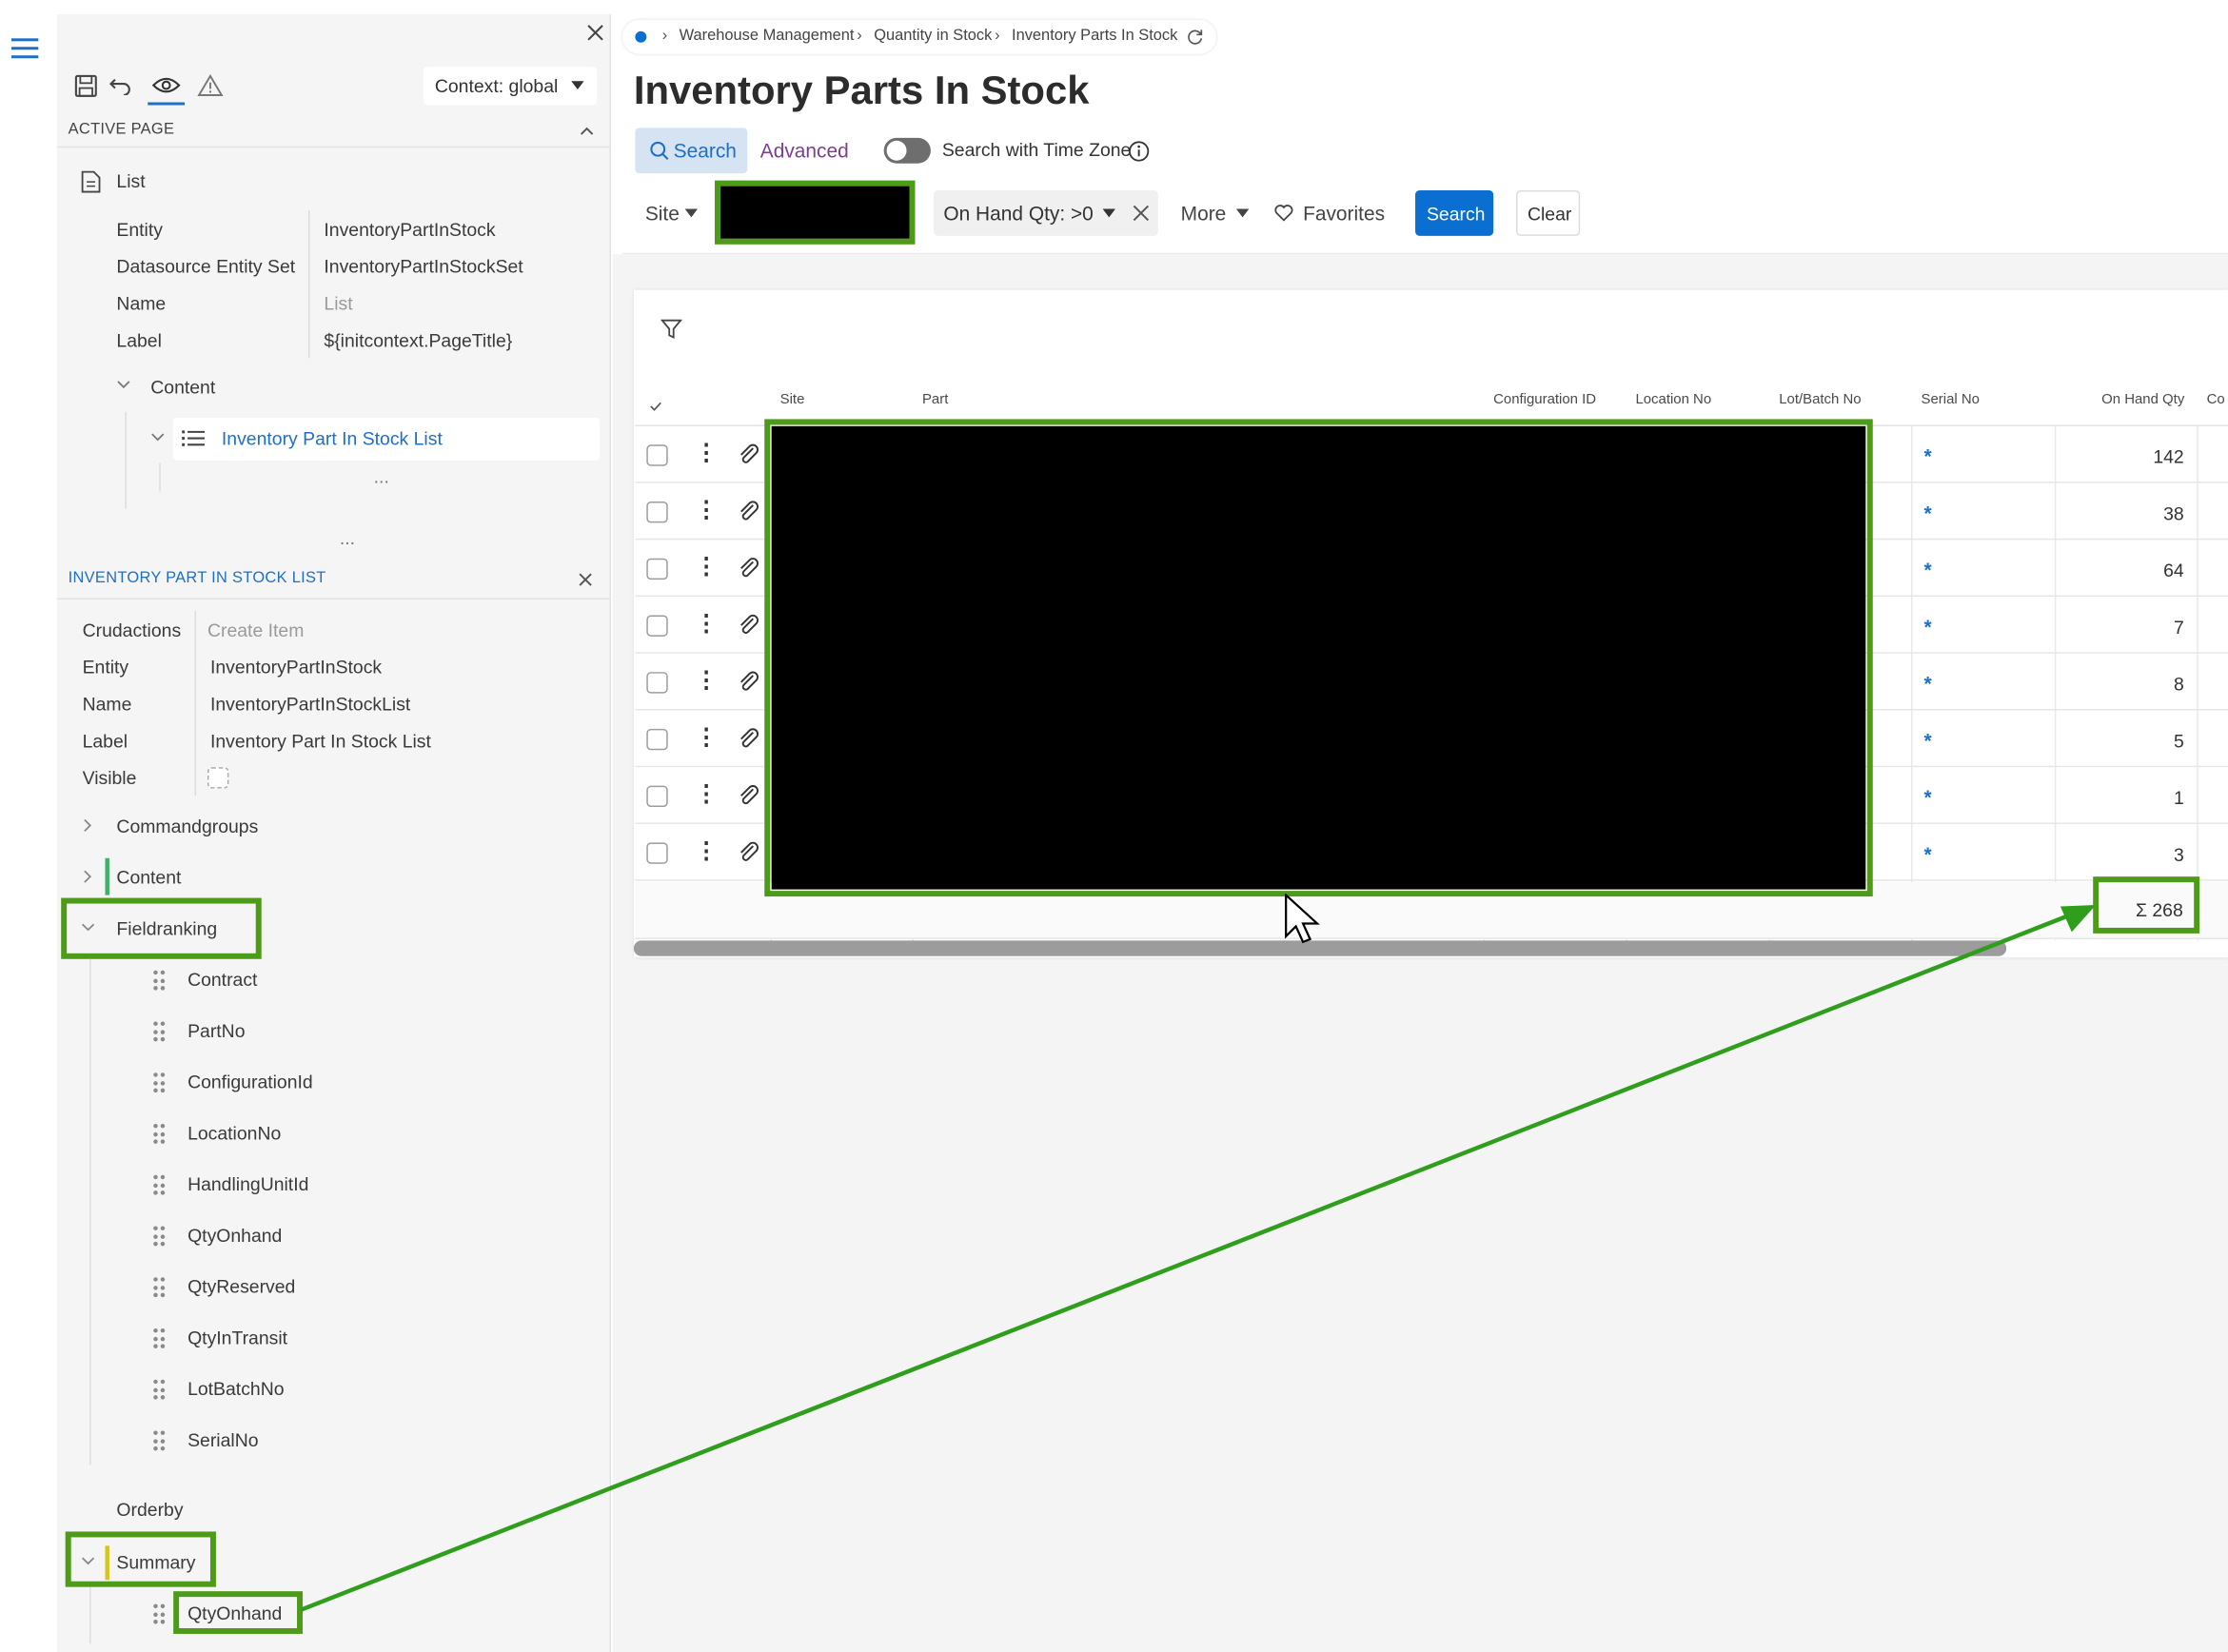 The height and width of the screenshot is (1652, 2228). Describe the element at coordinates (1302, 919) in the screenshot. I see `mouse-cursor-icon` at that location.